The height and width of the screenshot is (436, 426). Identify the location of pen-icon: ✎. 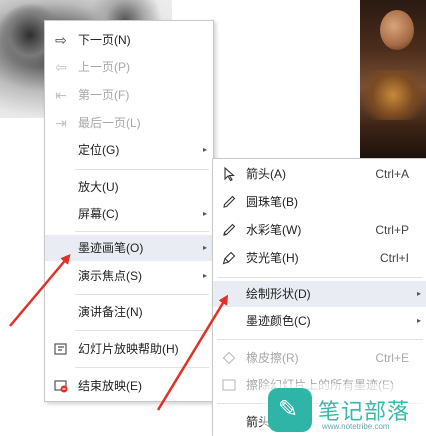
(288, 409).